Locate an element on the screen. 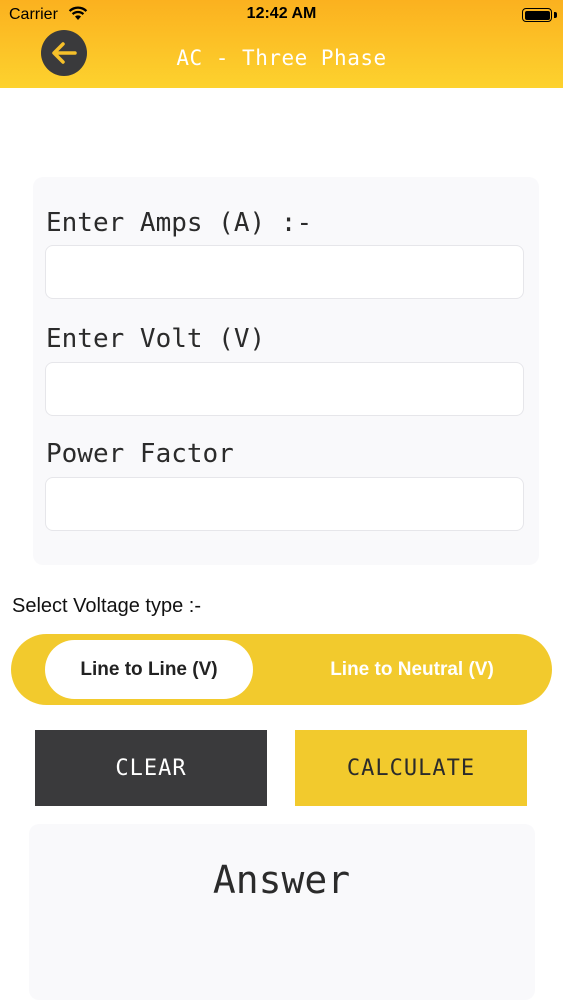 Image resolution: width=563 pixels, height=1000 pixels. answer-text: Answer is located at coordinates (281, 880).